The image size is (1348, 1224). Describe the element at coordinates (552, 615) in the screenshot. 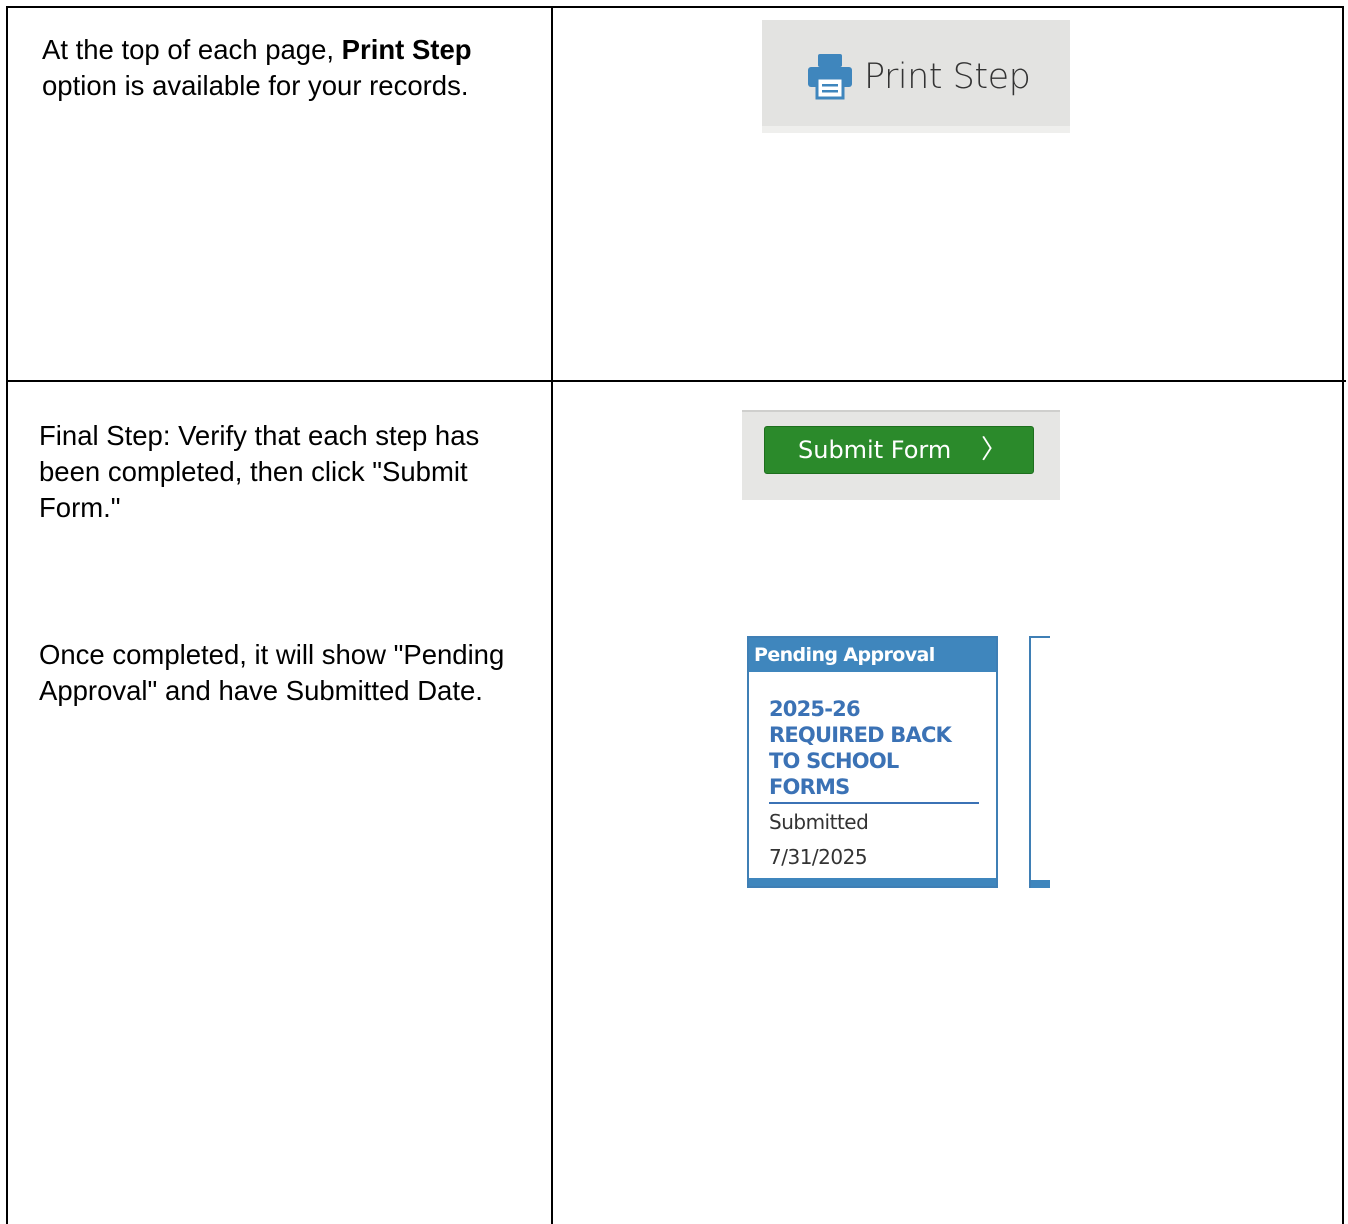

I see `table-column-divider` at that location.